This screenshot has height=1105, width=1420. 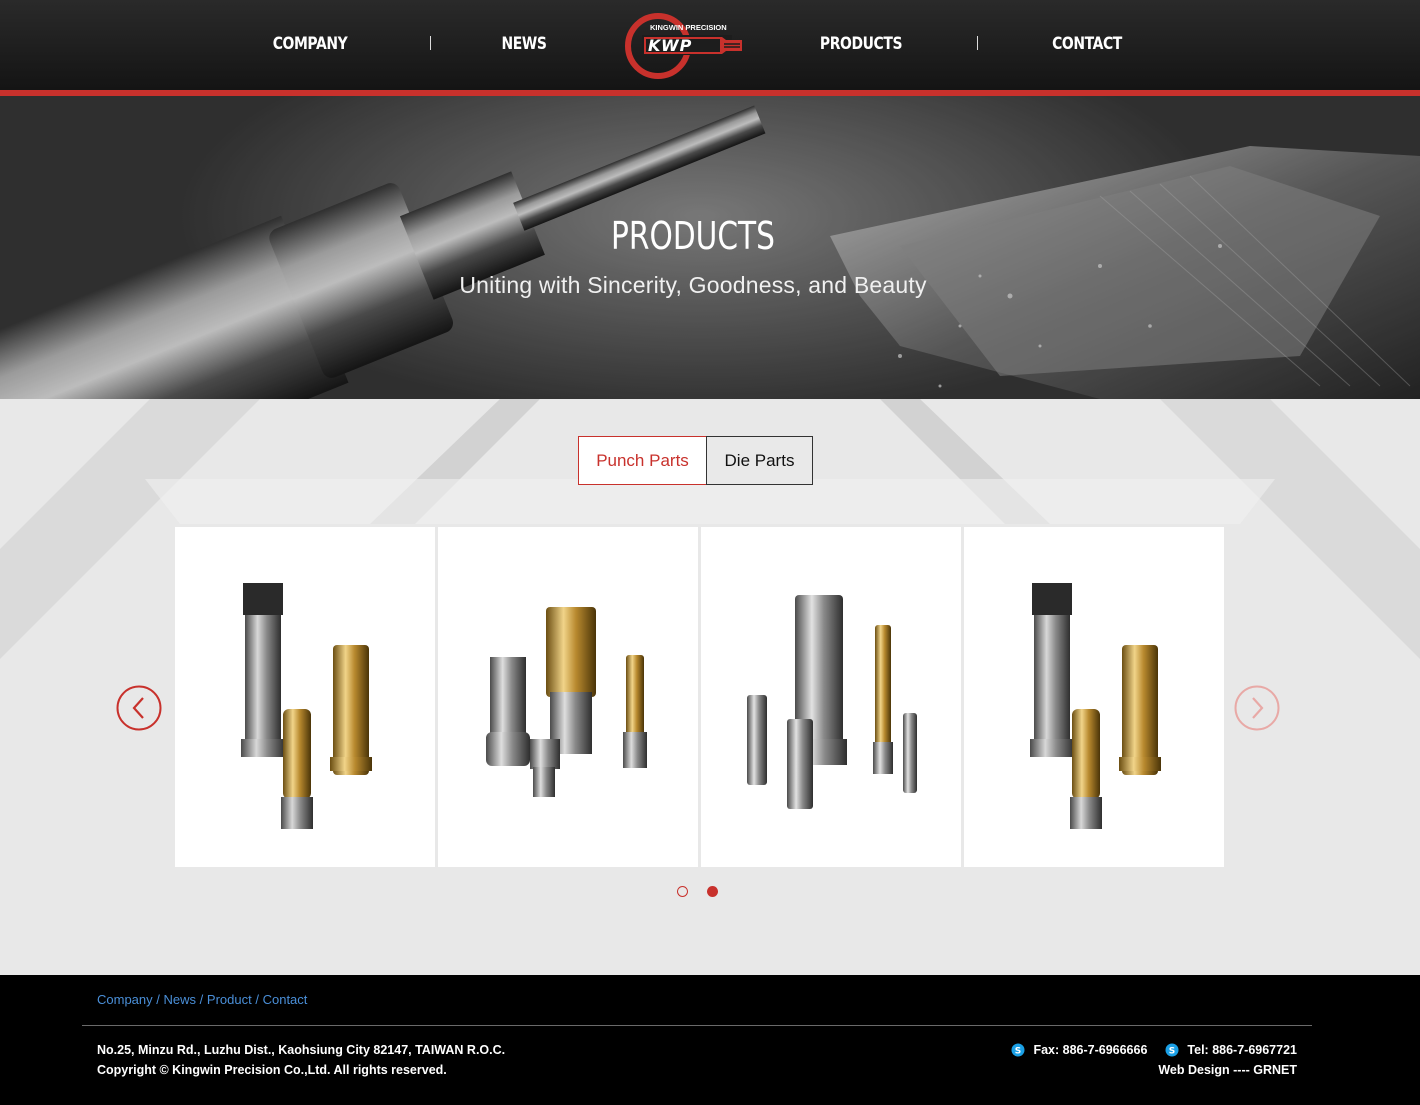 I want to click on nav-products: PRODUCTS, so click(x=861, y=44).